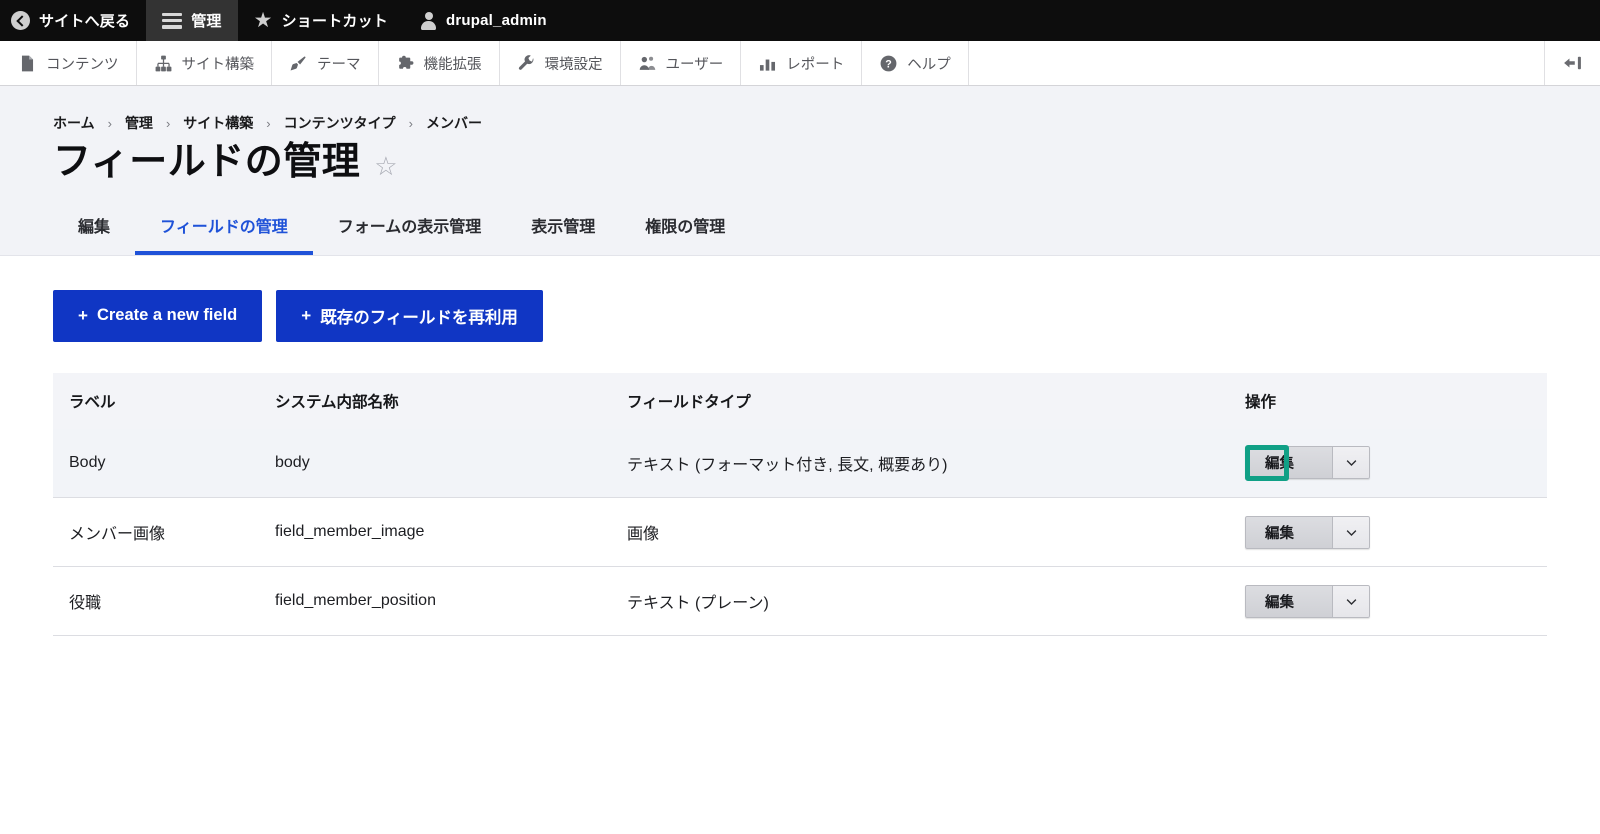 Image resolution: width=1600 pixels, height=834 pixels. I want to click on tab-manage-form-display: フォームの表示管理, so click(410, 231).